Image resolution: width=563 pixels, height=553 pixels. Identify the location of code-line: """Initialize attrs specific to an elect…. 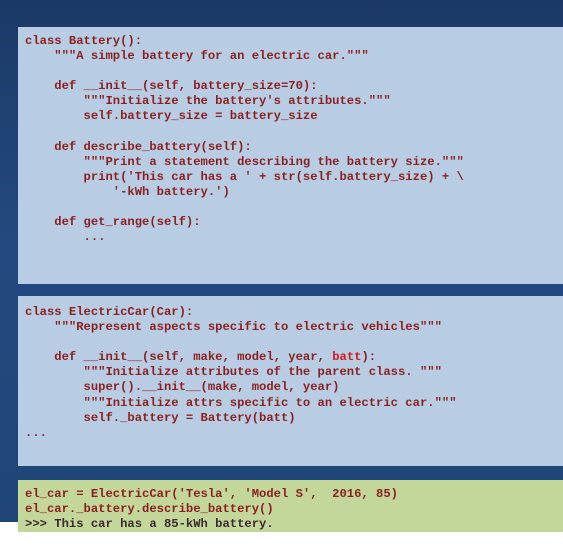
(241, 402).